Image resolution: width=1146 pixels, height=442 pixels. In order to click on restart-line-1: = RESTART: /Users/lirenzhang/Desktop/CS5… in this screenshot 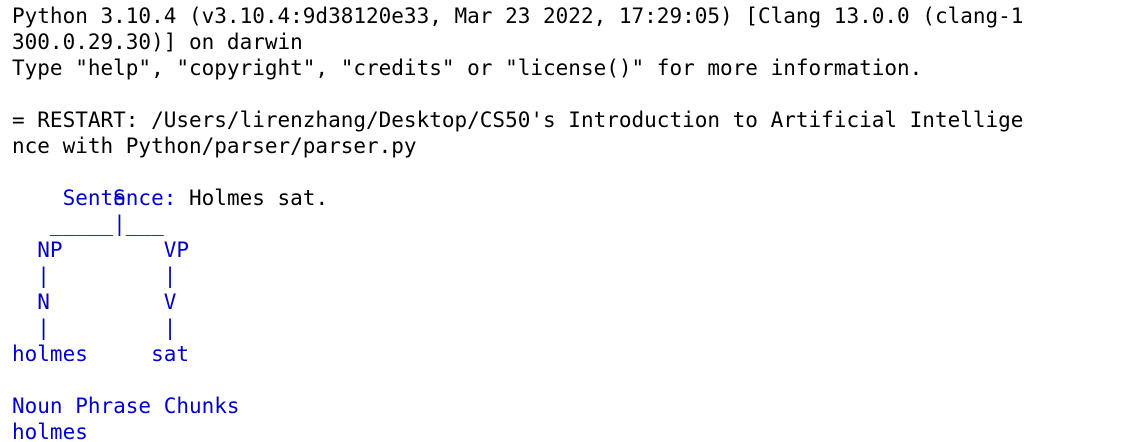, I will do `click(518, 120)`.